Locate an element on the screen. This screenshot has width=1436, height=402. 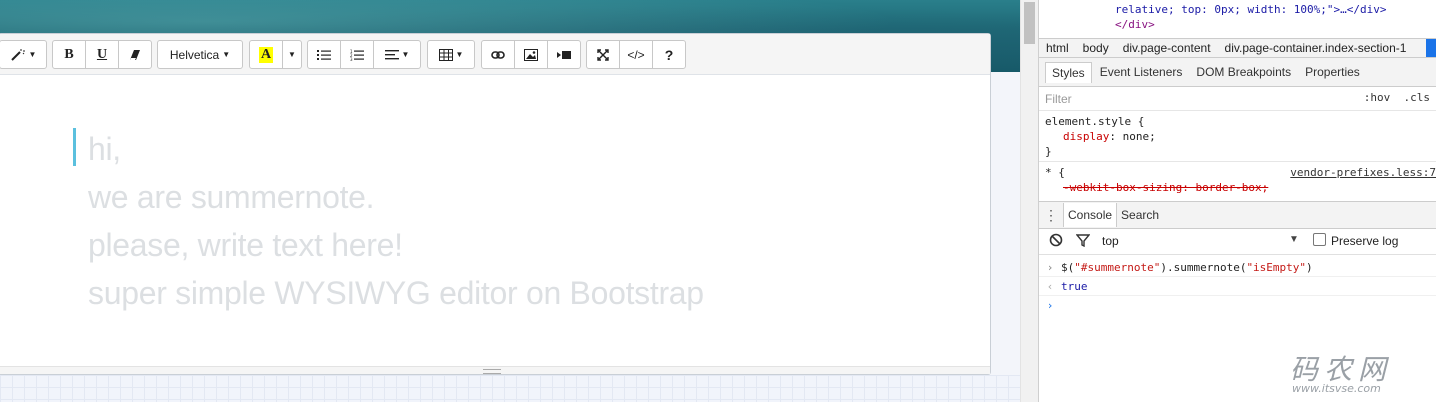
unordered-list-button is located at coordinates (324, 54).